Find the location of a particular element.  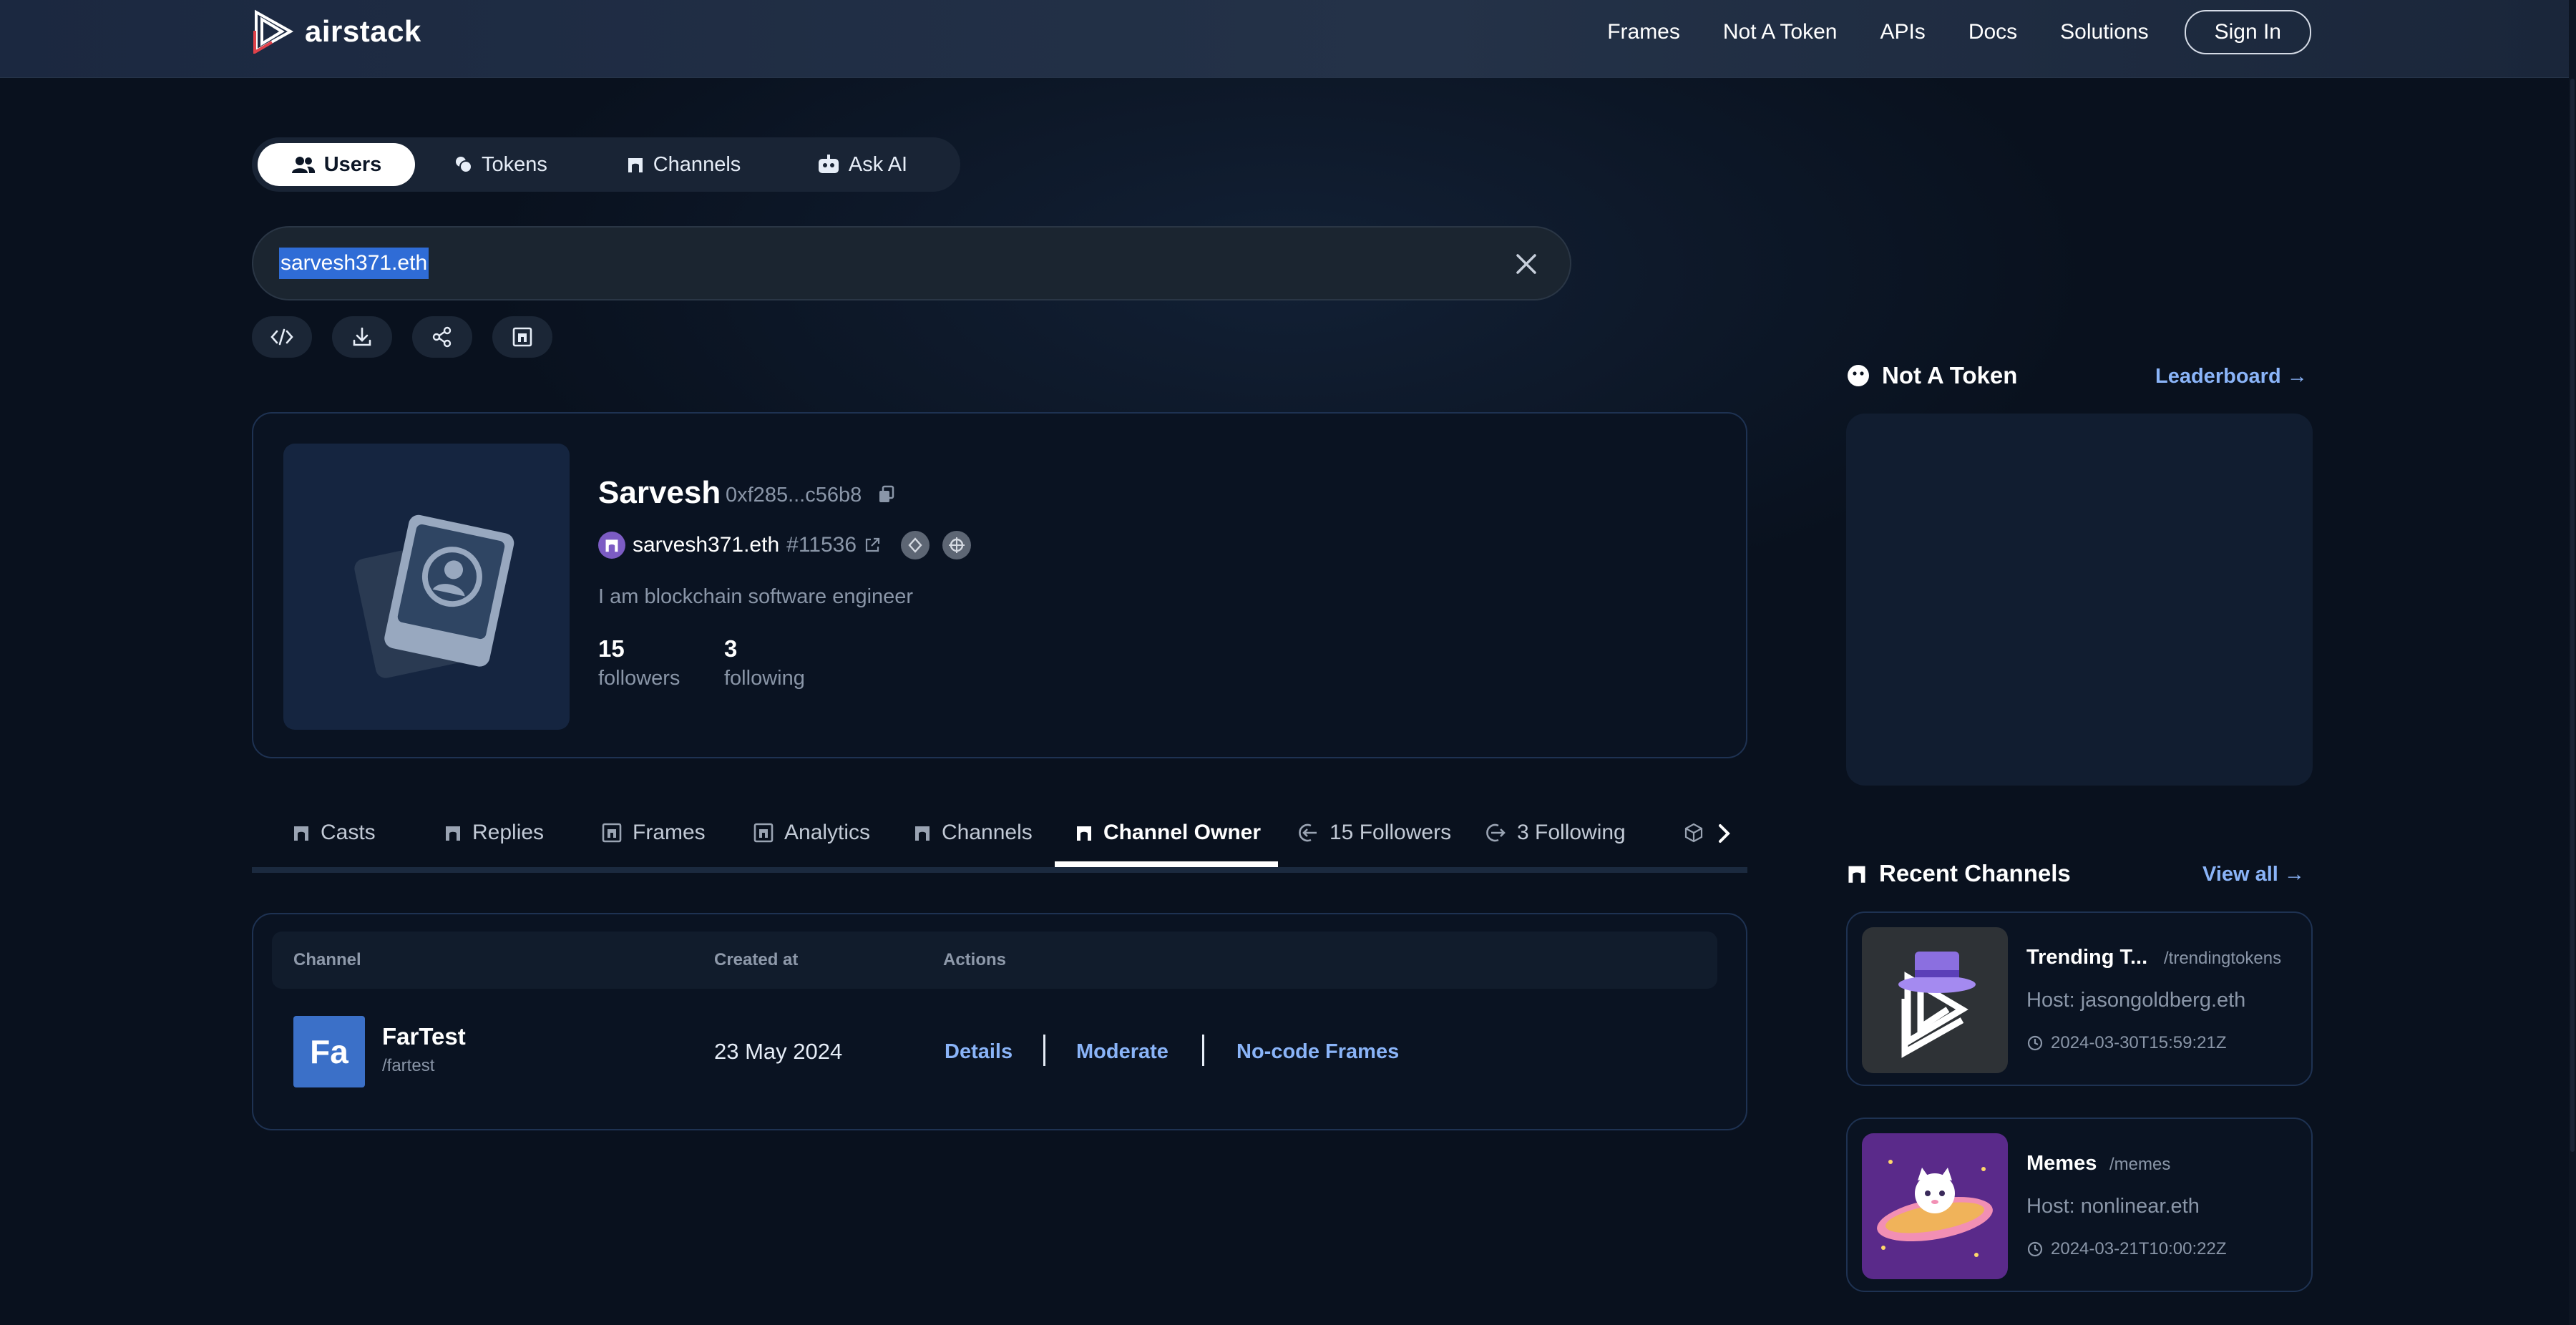

tab-following: 3 Following is located at coordinates (1555, 833).